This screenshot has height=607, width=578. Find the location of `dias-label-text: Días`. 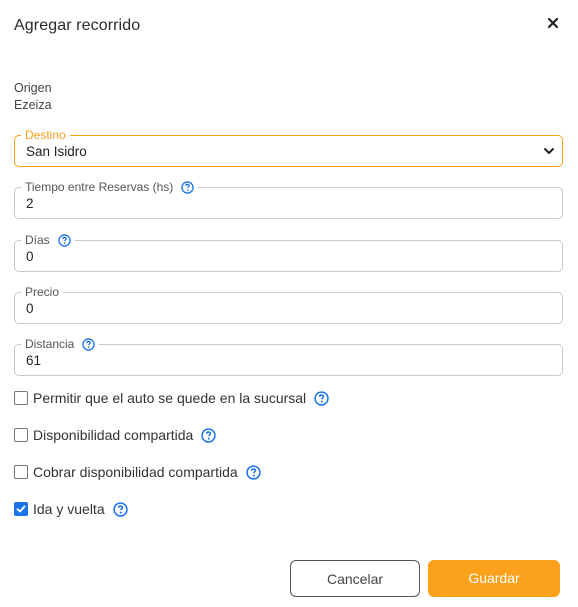

dias-label-text: Días is located at coordinates (37, 240).